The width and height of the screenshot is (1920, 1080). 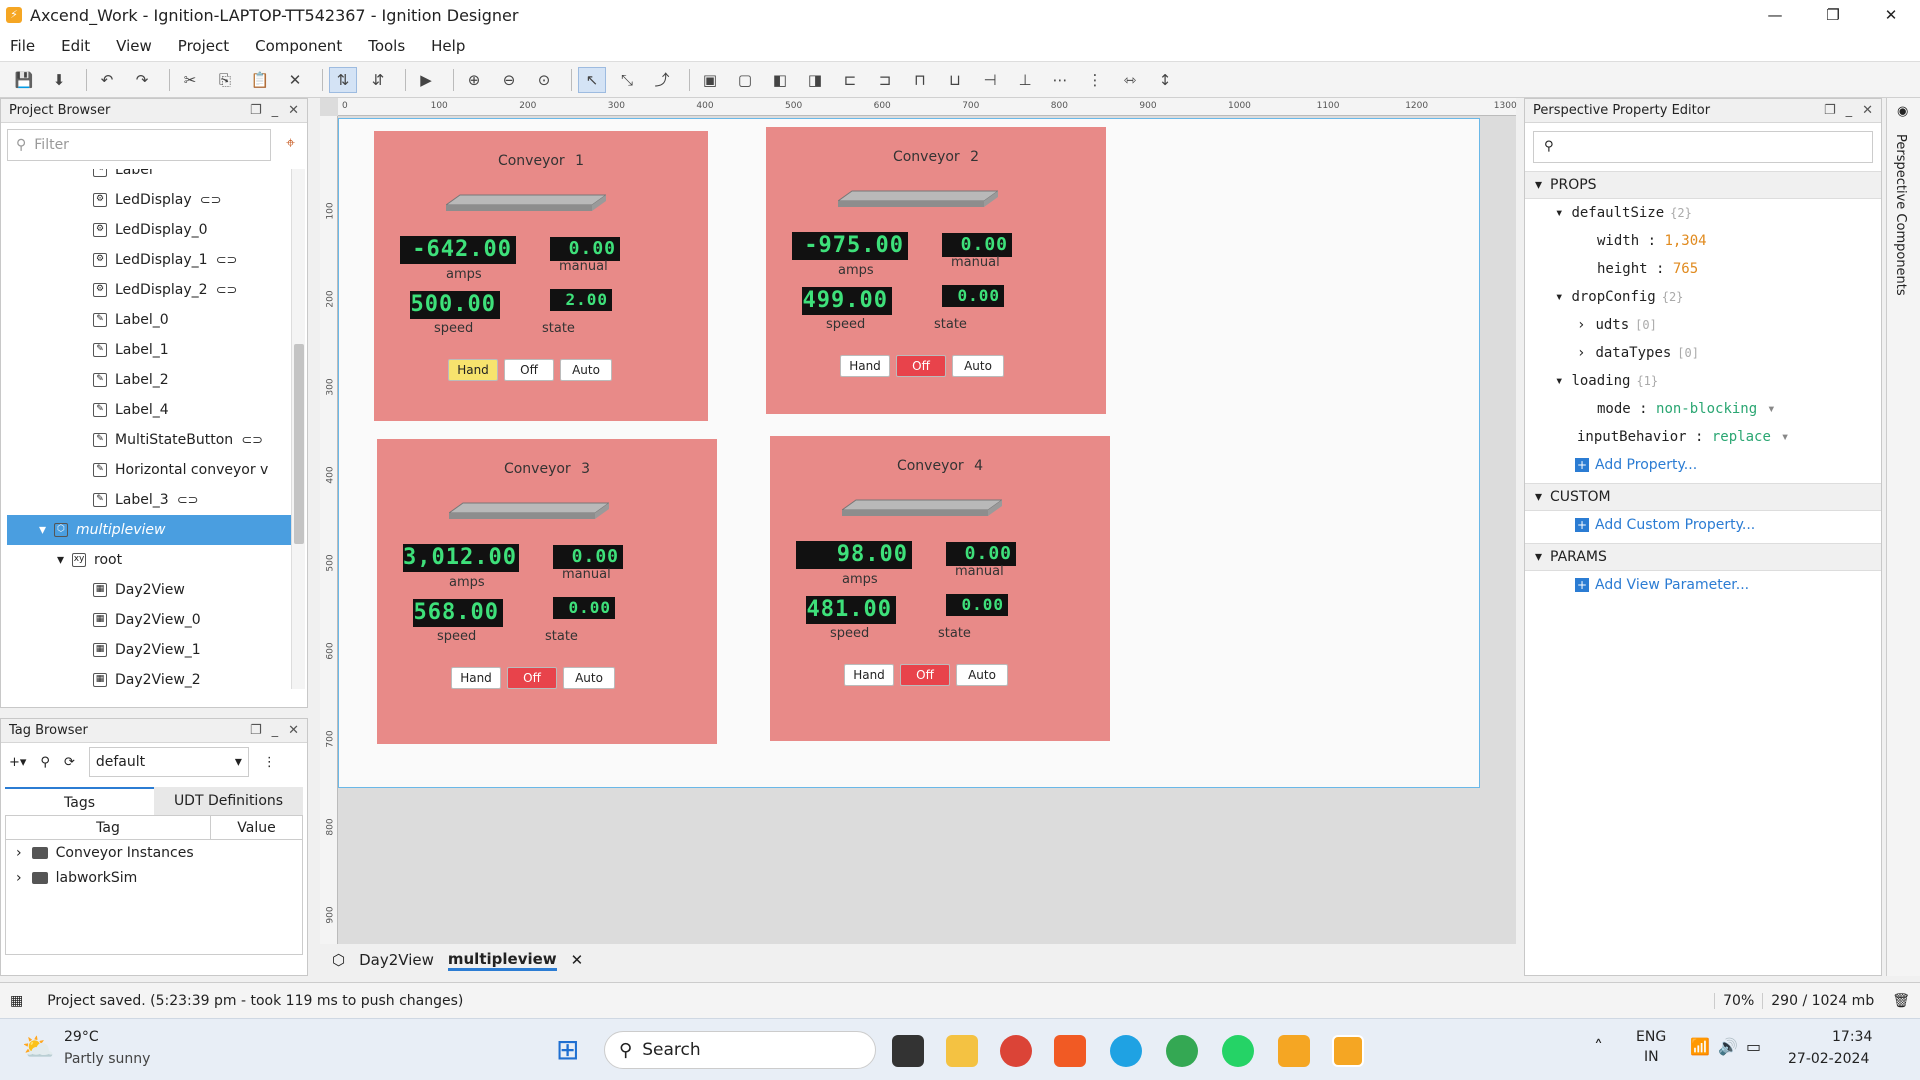 What do you see at coordinates (1651, 1037) in the screenshot?
I see `language: ENG` at bounding box center [1651, 1037].